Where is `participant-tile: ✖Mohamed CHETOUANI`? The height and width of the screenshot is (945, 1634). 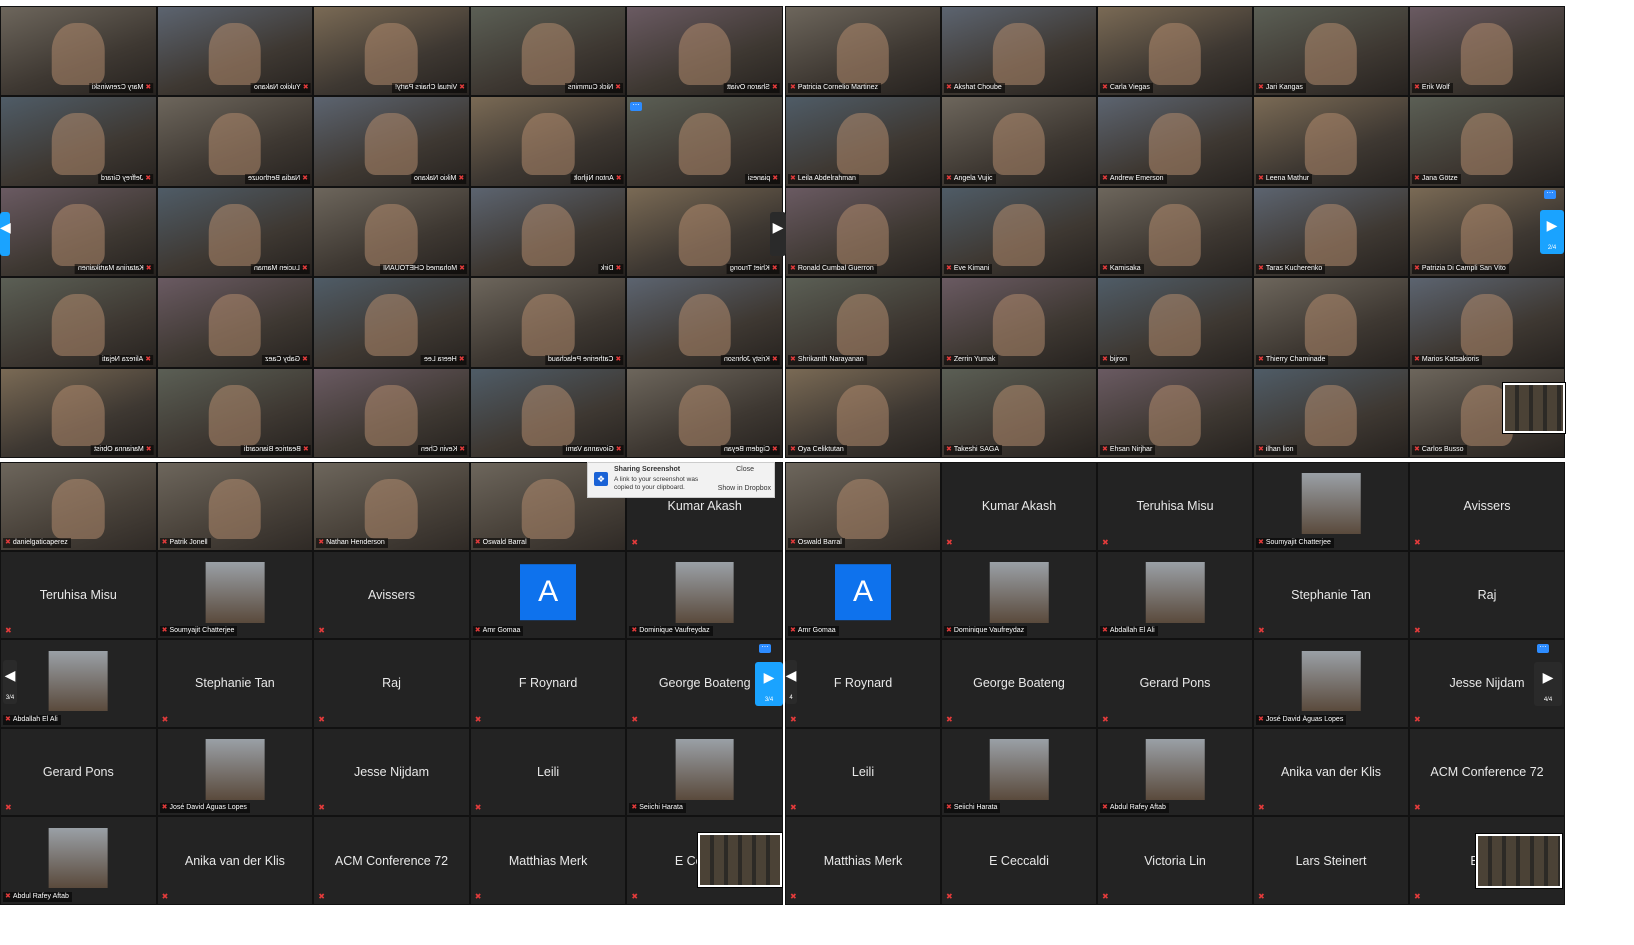 participant-tile: ✖Mohamed CHETOUANI is located at coordinates (391, 232).